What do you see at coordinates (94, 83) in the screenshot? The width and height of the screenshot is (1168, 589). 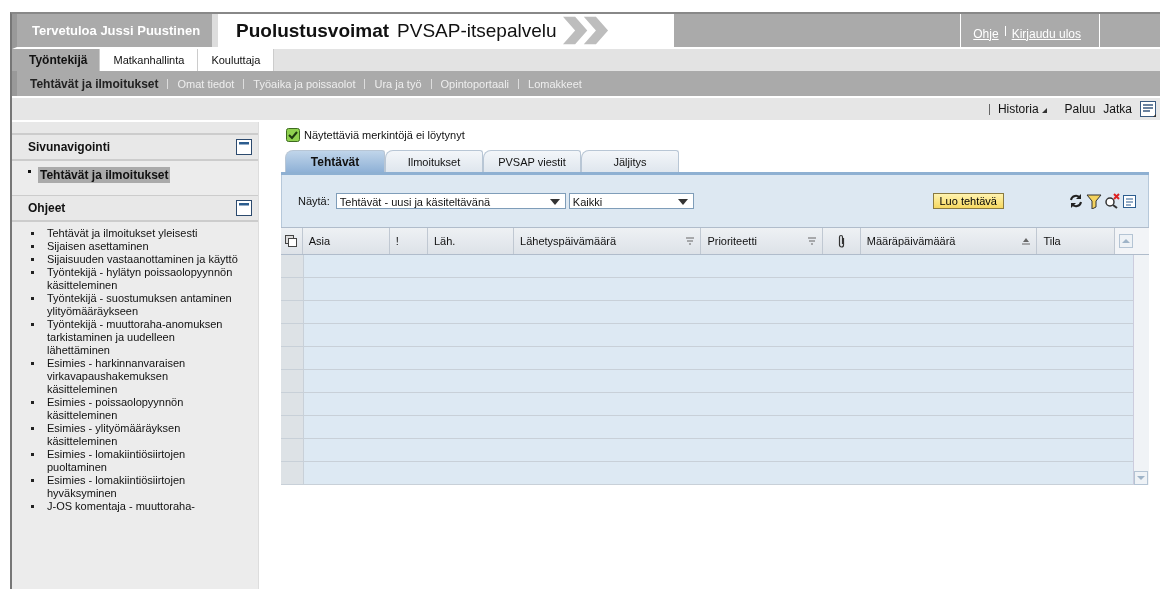 I see `nav-link: Tehtävät ja ilmoitukset` at bounding box center [94, 83].